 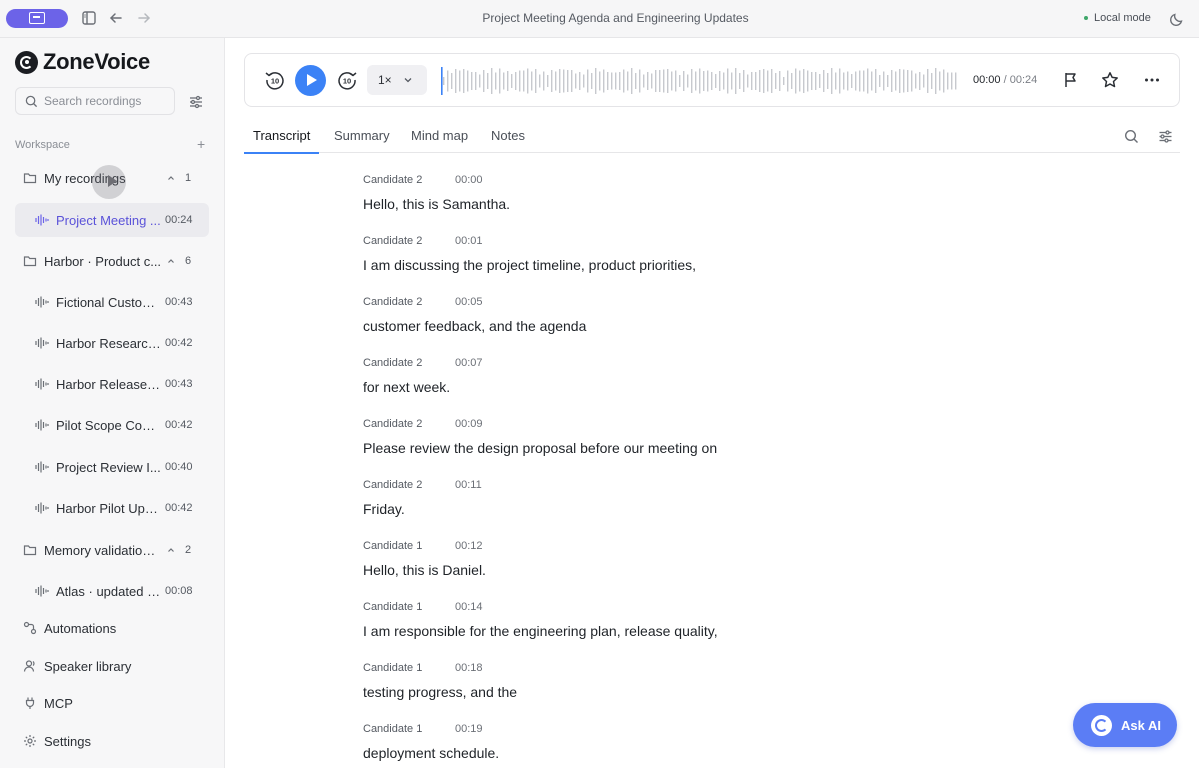 I want to click on folder-memory-validation: Memory validation ... 2, so click(x=112, y=550).